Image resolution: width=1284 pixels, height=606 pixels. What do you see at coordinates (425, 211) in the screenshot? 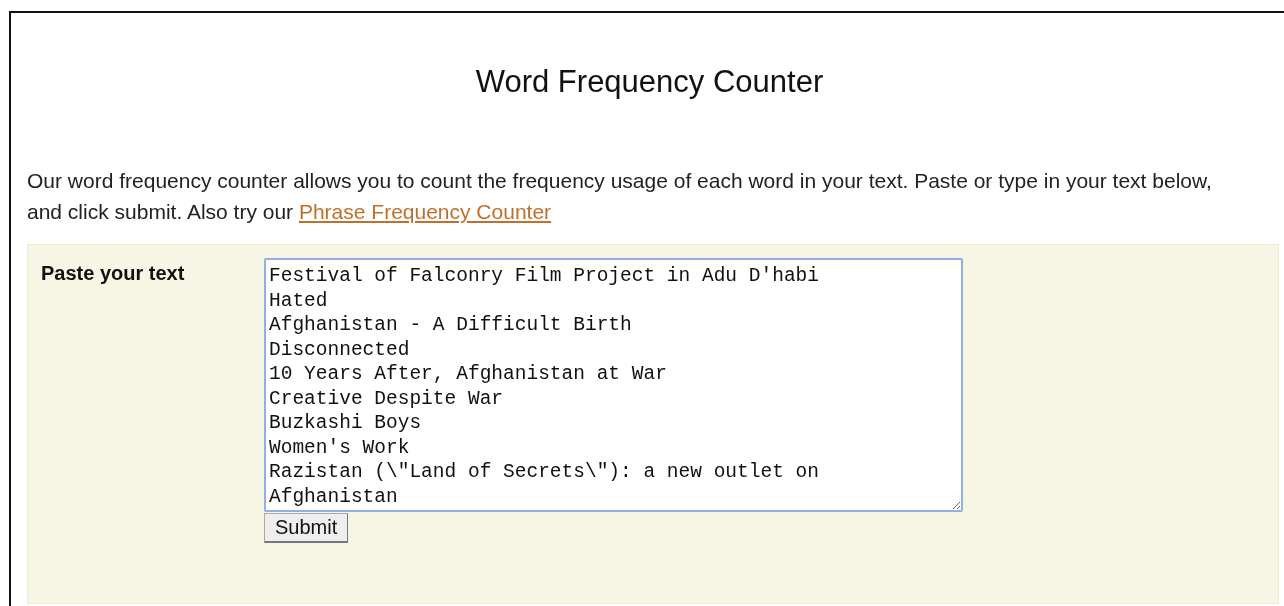
I see `phrase-counter-link: Phrase Frequency Counter` at bounding box center [425, 211].